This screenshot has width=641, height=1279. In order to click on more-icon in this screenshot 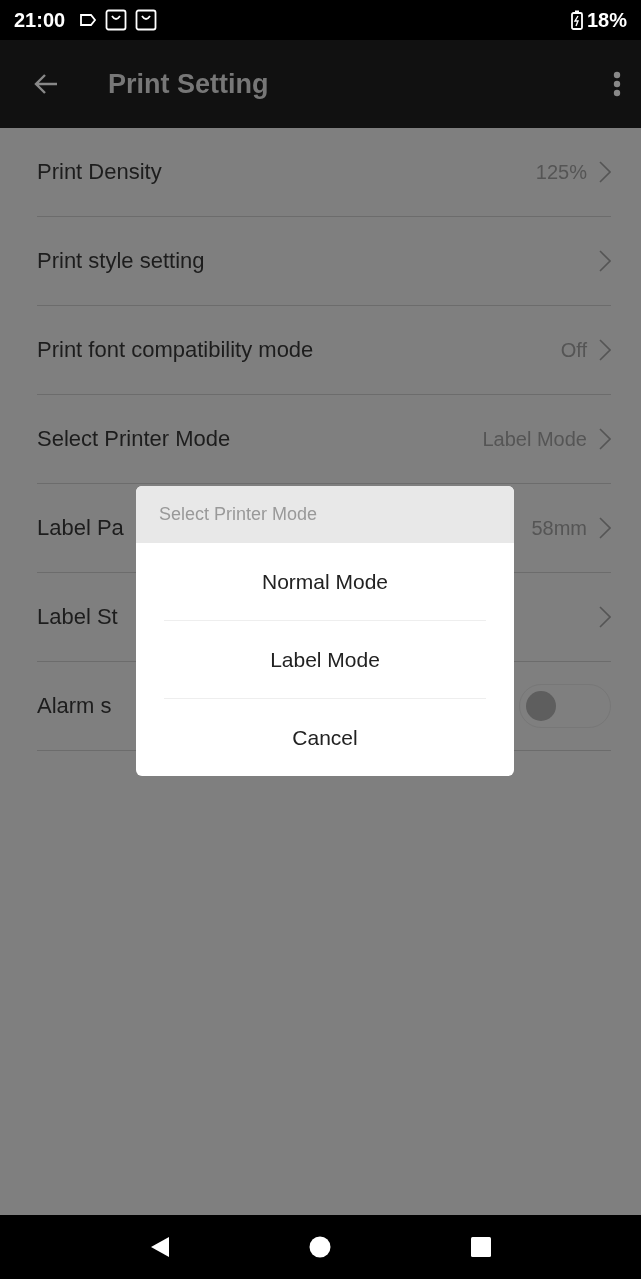, I will do `click(617, 84)`.